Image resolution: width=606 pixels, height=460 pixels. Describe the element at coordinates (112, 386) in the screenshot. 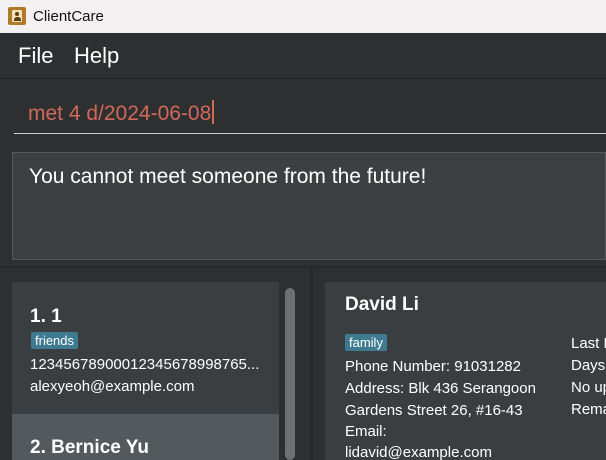

I see `person-email: alexyeoh@example.com` at that location.